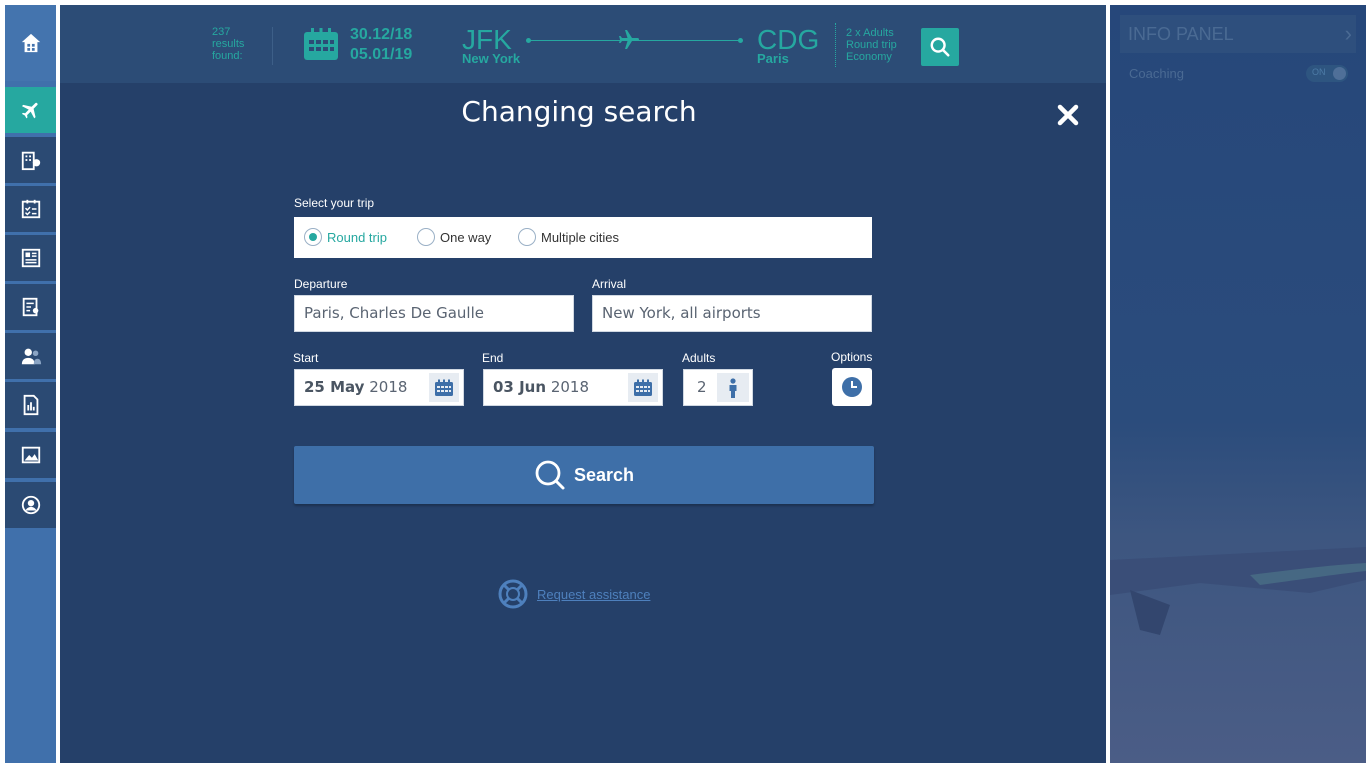  Describe the element at coordinates (1238, 34) in the screenshot. I see `info-panel-header: INFO PANEL ›` at that location.